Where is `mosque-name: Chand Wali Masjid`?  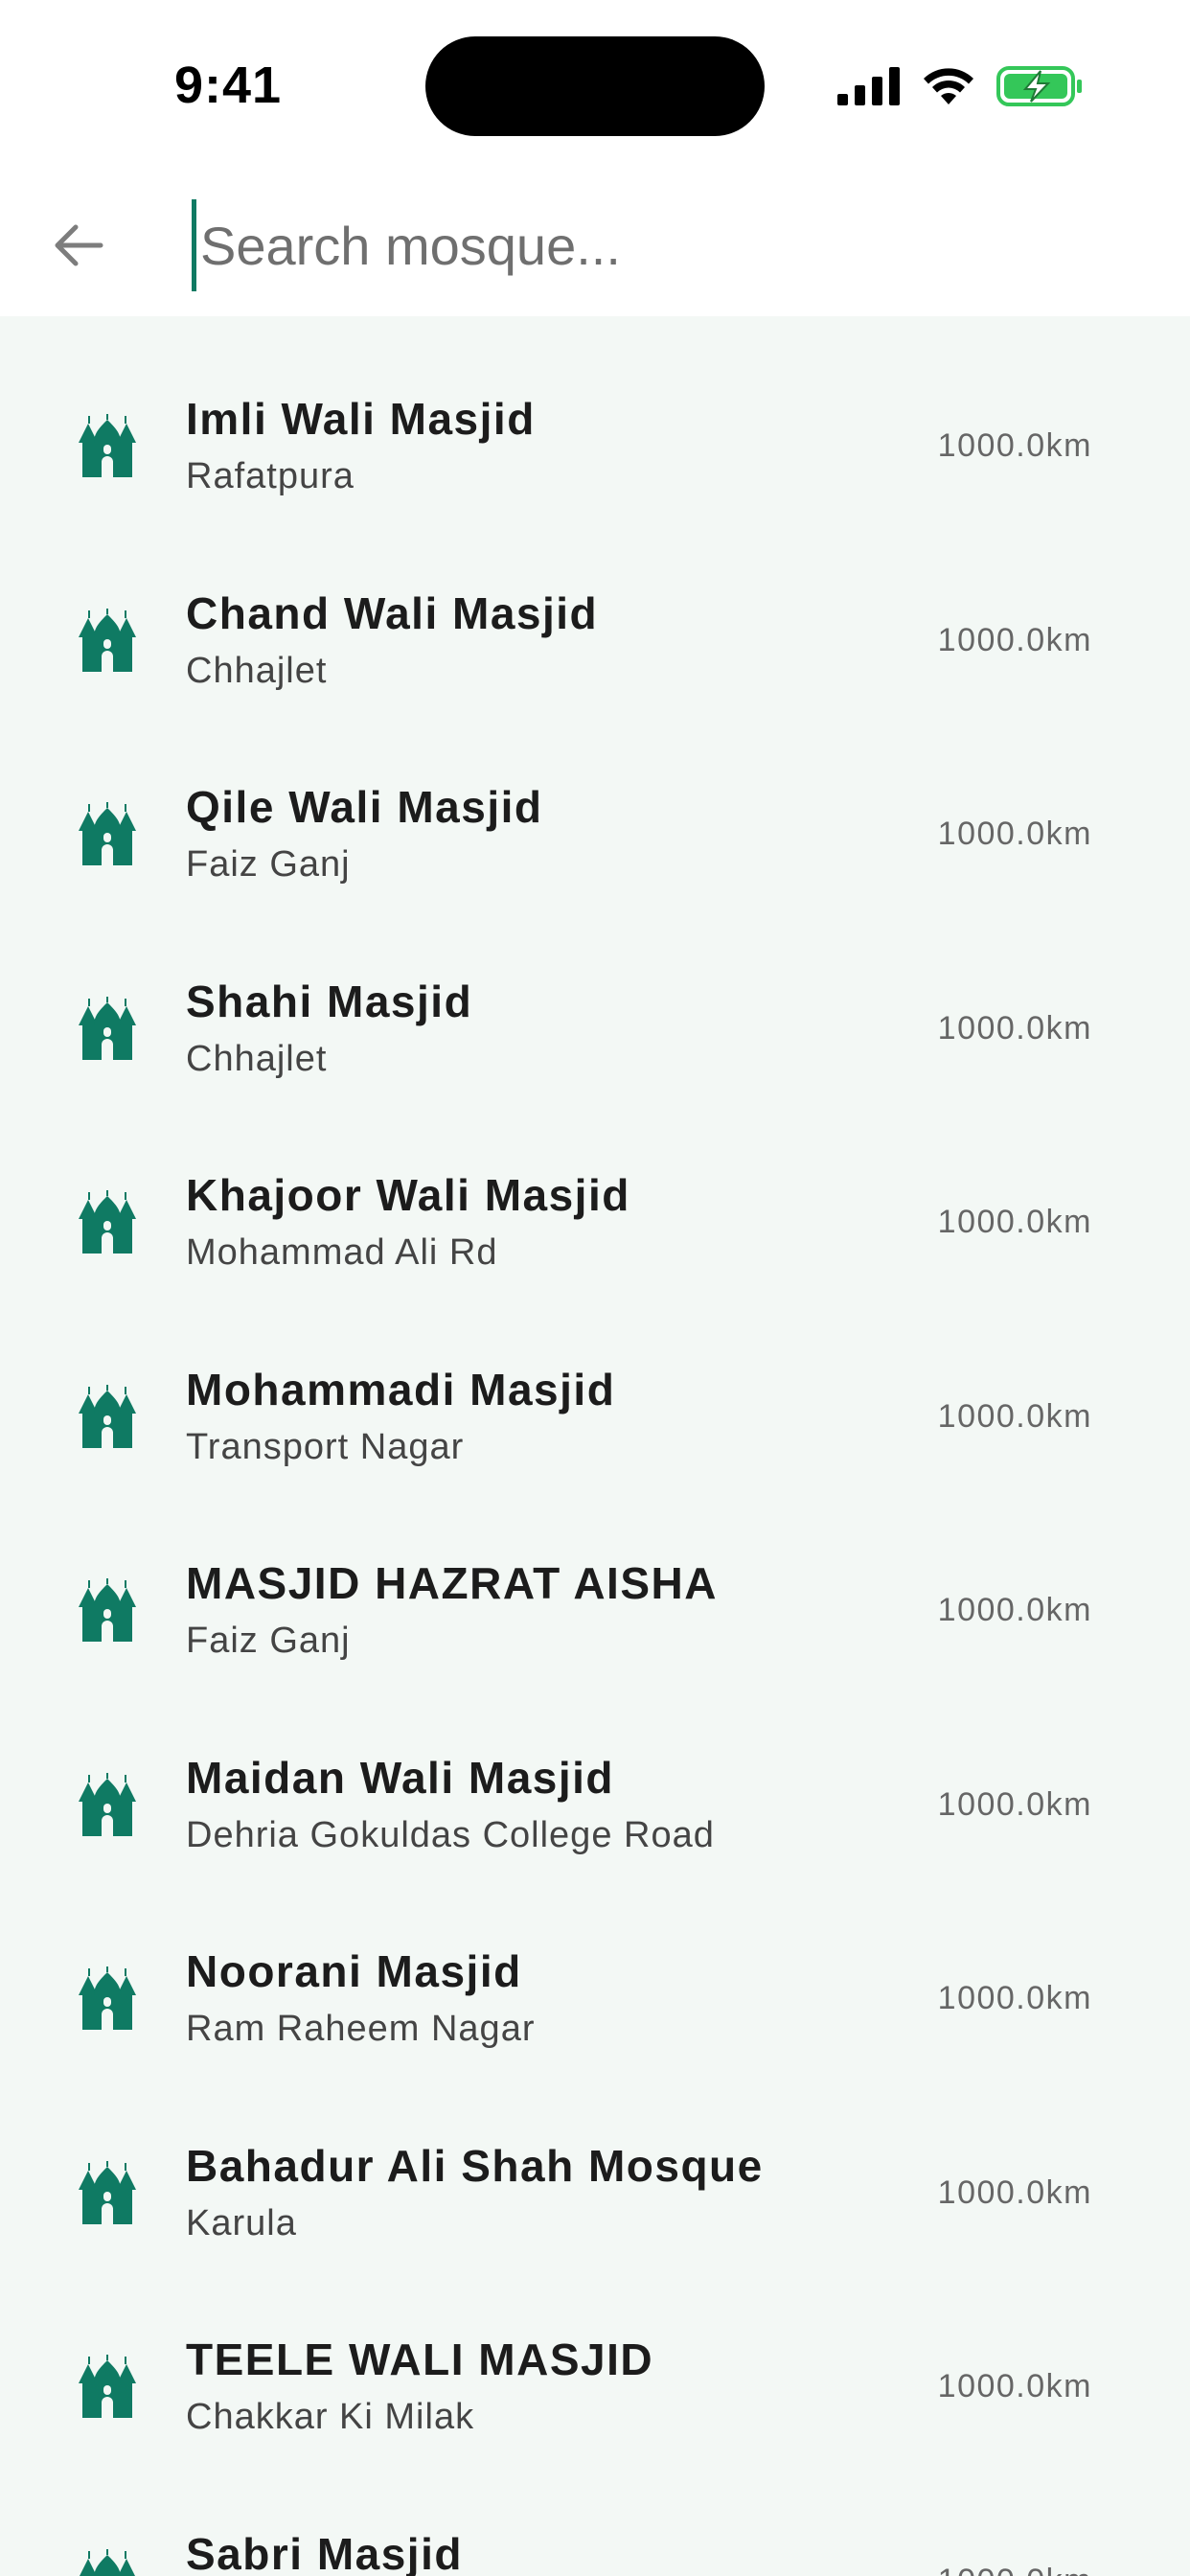
mosque-name: Chand Wali Masjid is located at coordinates (393, 612).